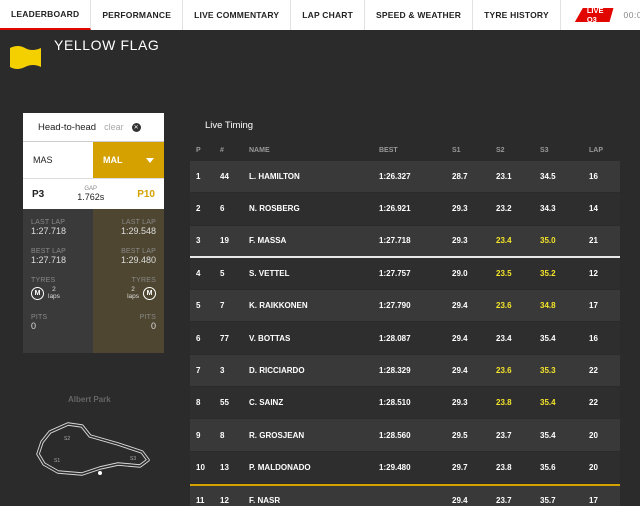 The height and width of the screenshot is (506, 640). Describe the element at coordinates (224, 501) in the screenshot. I see `row-number: 12` at that location.